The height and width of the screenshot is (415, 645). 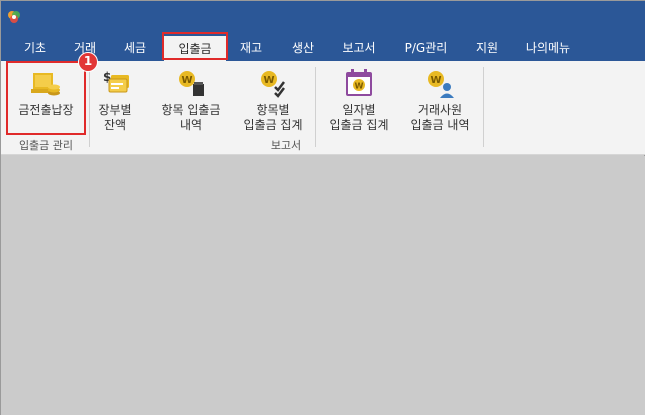 What do you see at coordinates (440, 117) in the screenshot?
I see `staff-history-label: 거래사원 입출금 내역` at bounding box center [440, 117].